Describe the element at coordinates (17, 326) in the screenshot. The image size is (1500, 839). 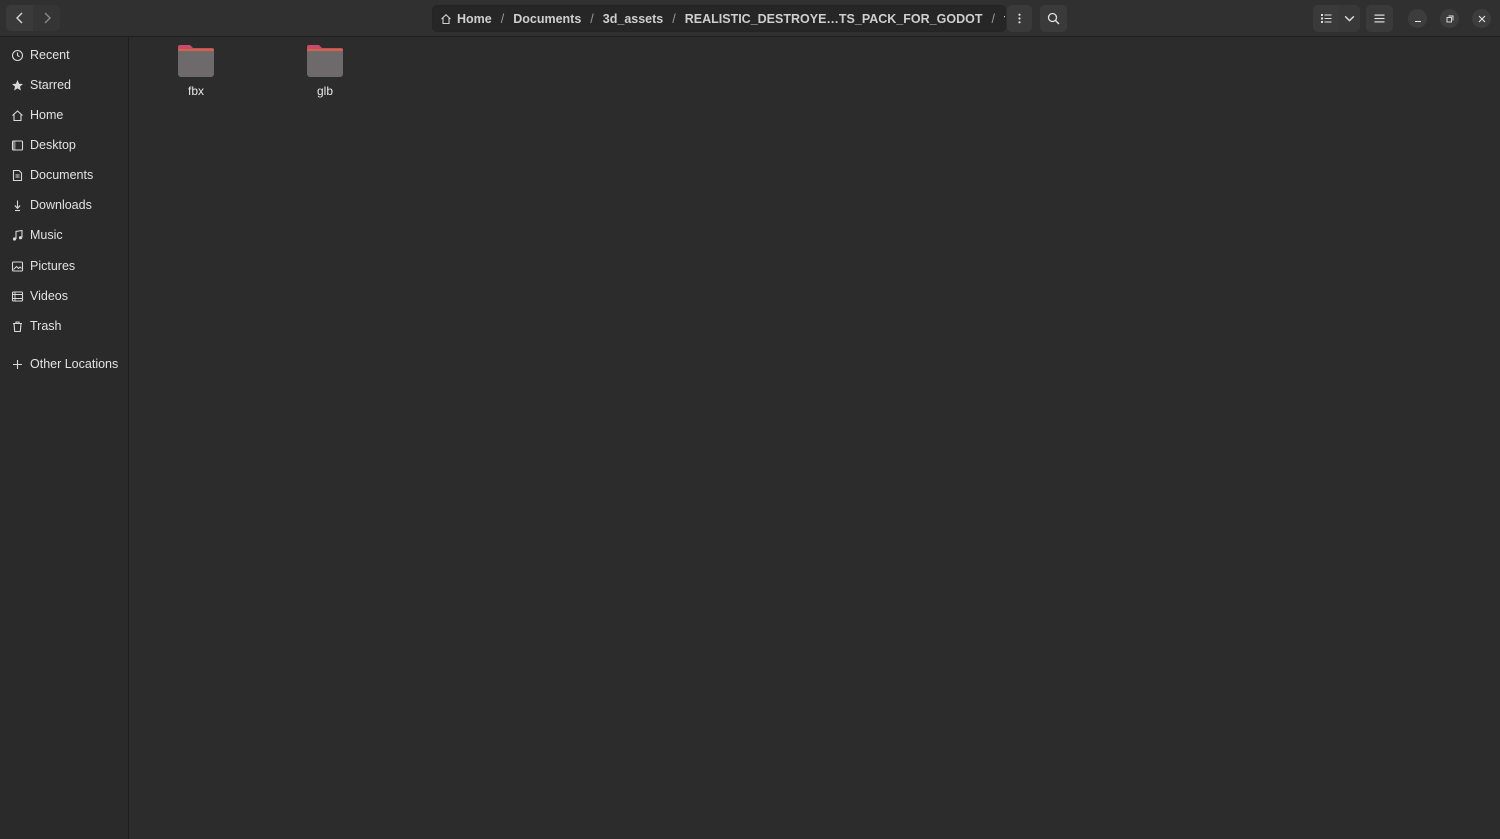
I see `trash-icon` at that location.